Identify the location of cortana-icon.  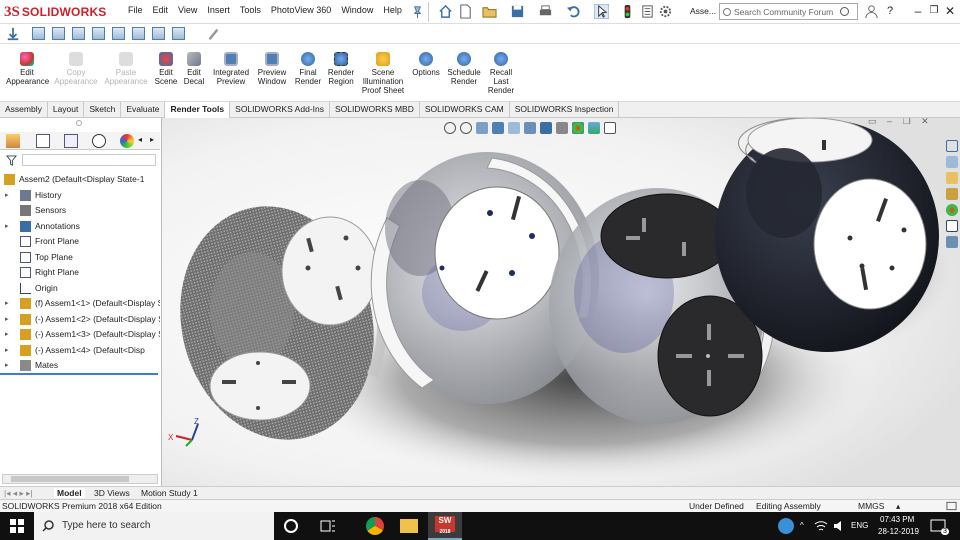
(291, 526).